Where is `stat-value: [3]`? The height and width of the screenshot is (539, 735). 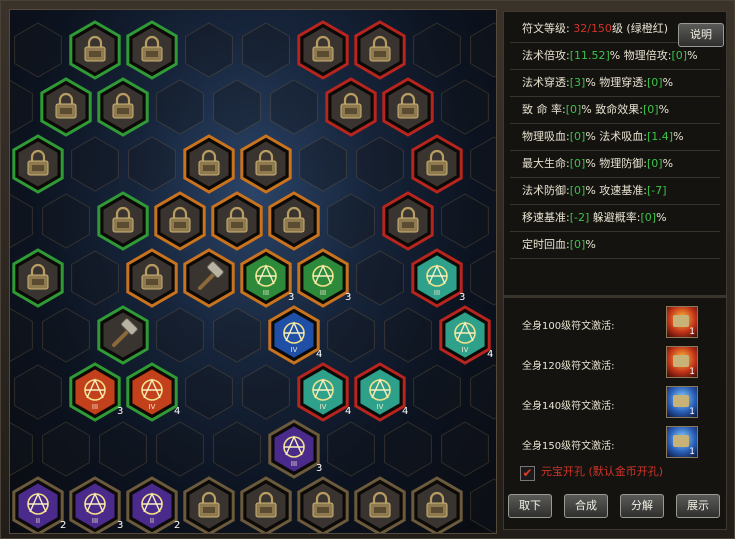 stat-value: [3] is located at coordinates (577, 82).